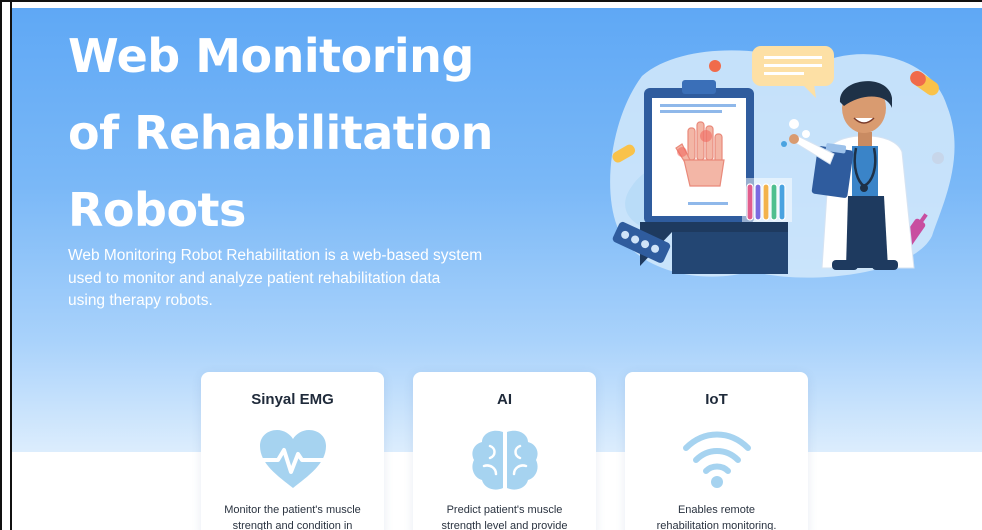 This screenshot has width=982, height=530. I want to click on hero-title-line: of Rehabilitation, so click(280, 133).